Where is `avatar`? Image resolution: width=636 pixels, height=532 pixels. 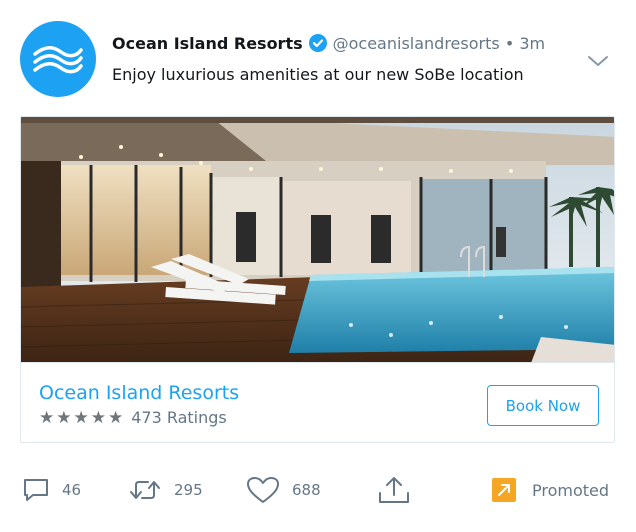 avatar is located at coordinates (58, 59).